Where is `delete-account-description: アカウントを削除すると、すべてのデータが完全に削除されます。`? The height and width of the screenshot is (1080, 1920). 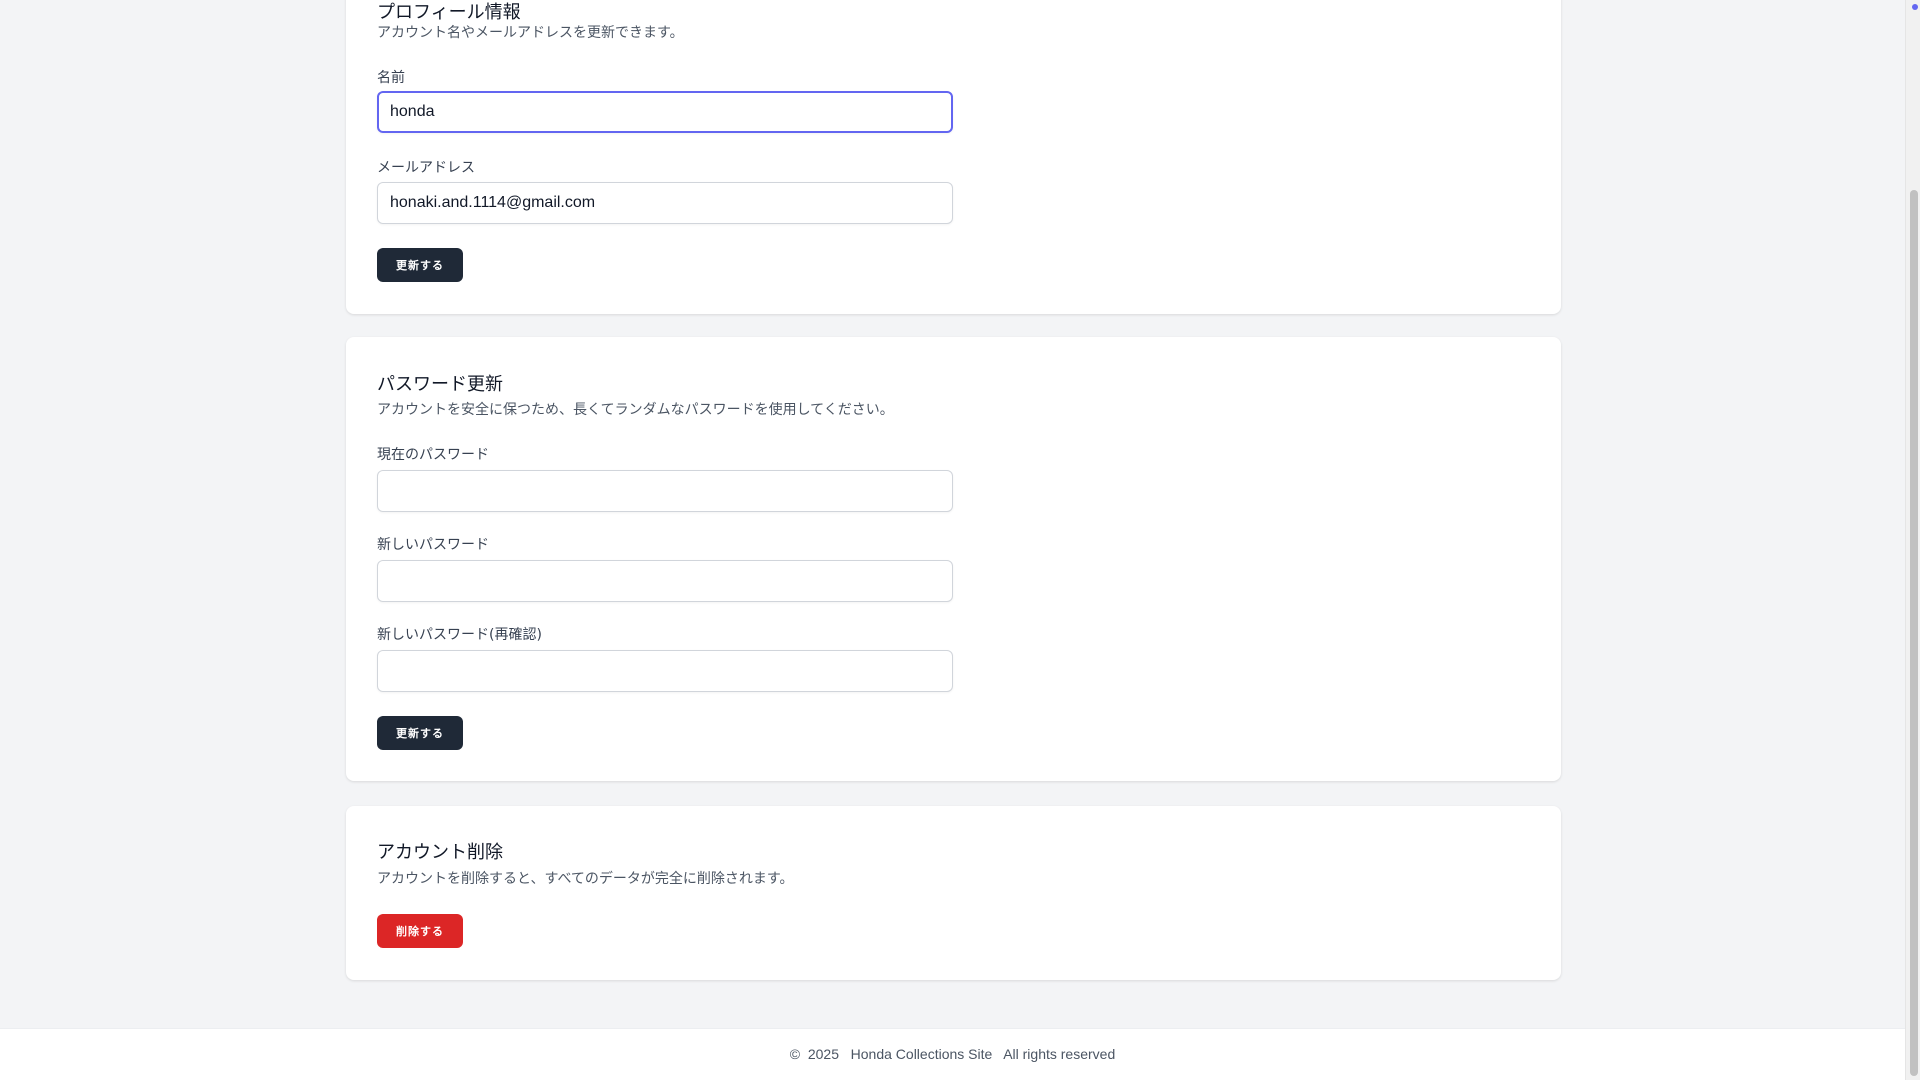 delete-account-description: アカウントを削除すると、すべてのデータが完全に削除されます。 is located at coordinates (585, 879).